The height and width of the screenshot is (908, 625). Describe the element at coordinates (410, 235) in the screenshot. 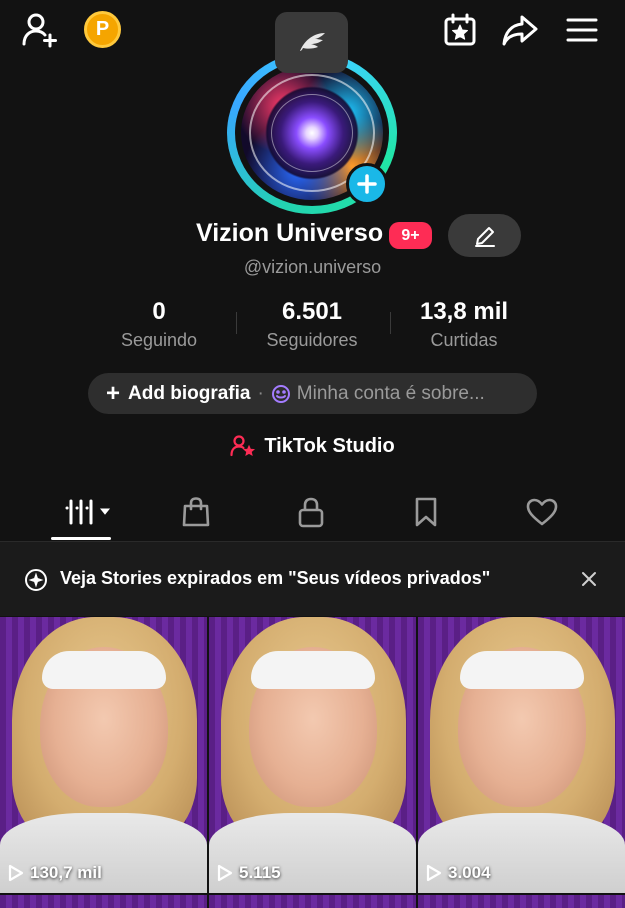

I see `notification-badge: 9+` at that location.